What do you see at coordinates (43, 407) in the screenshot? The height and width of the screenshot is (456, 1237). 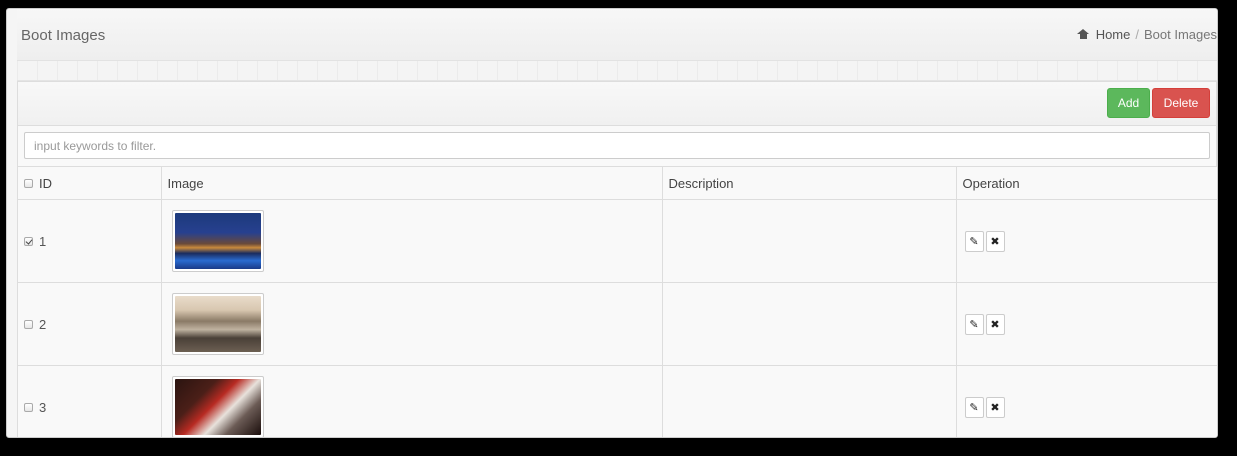 I see `row-id: 3` at bounding box center [43, 407].